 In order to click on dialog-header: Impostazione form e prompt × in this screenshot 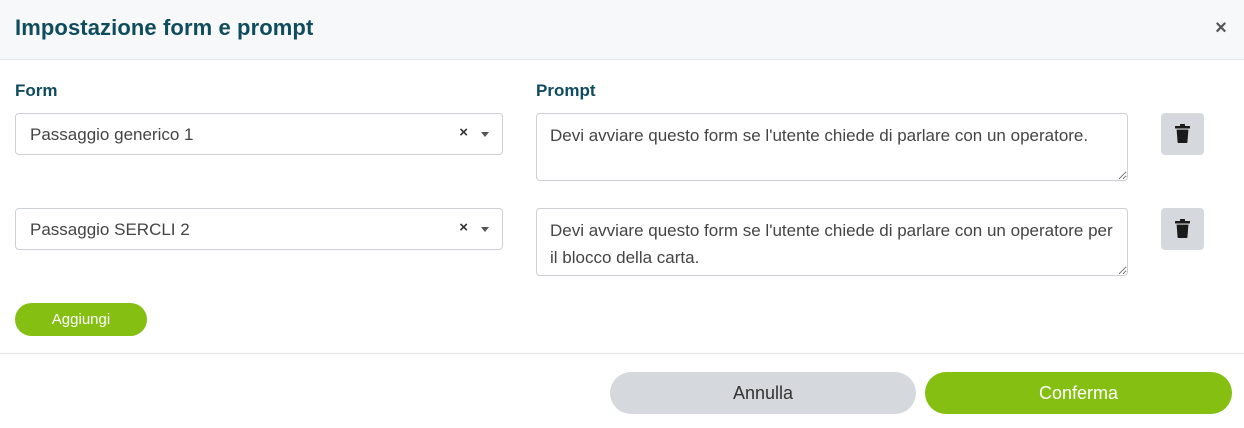, I will do `click(622, 30)`.